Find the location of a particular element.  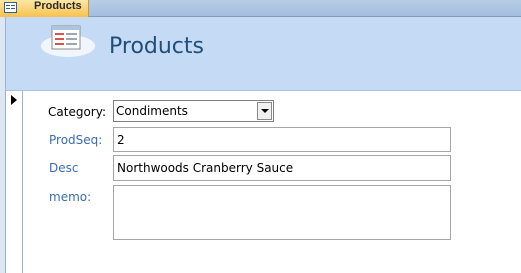

desc-label: Desc is located at coordinates (64, 168).